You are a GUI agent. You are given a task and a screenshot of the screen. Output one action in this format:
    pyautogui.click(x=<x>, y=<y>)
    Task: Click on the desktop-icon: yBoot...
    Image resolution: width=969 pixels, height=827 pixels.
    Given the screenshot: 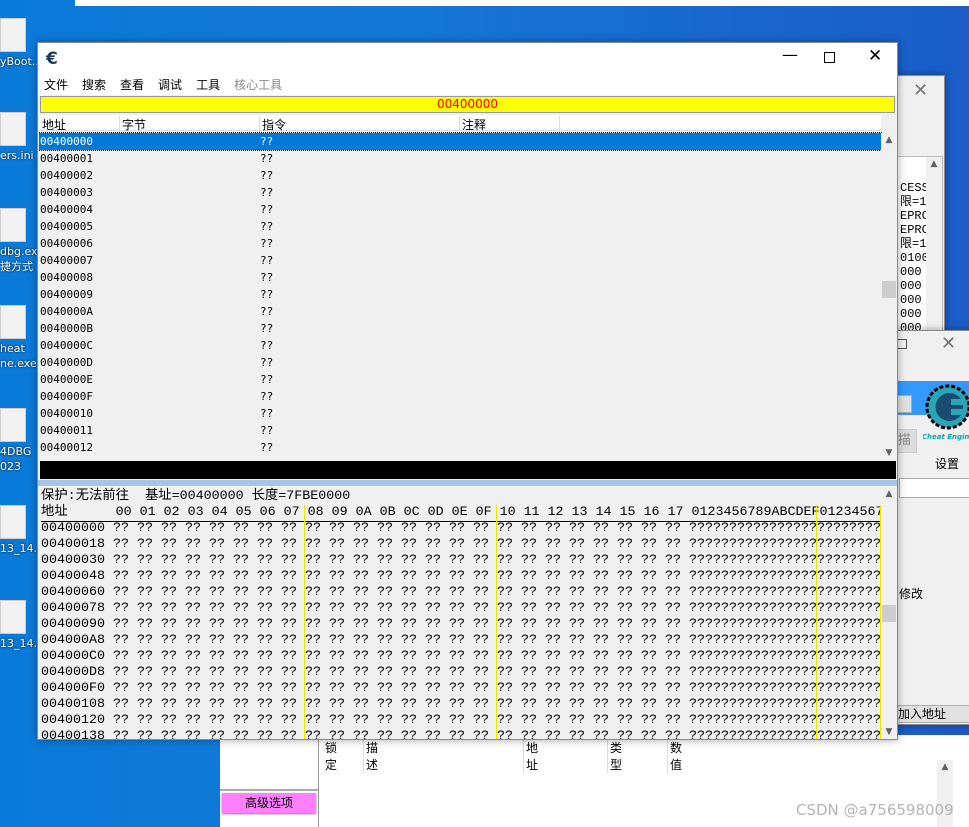 What is the action you would take?
    pyautogui.click(x=21, y=43)
    